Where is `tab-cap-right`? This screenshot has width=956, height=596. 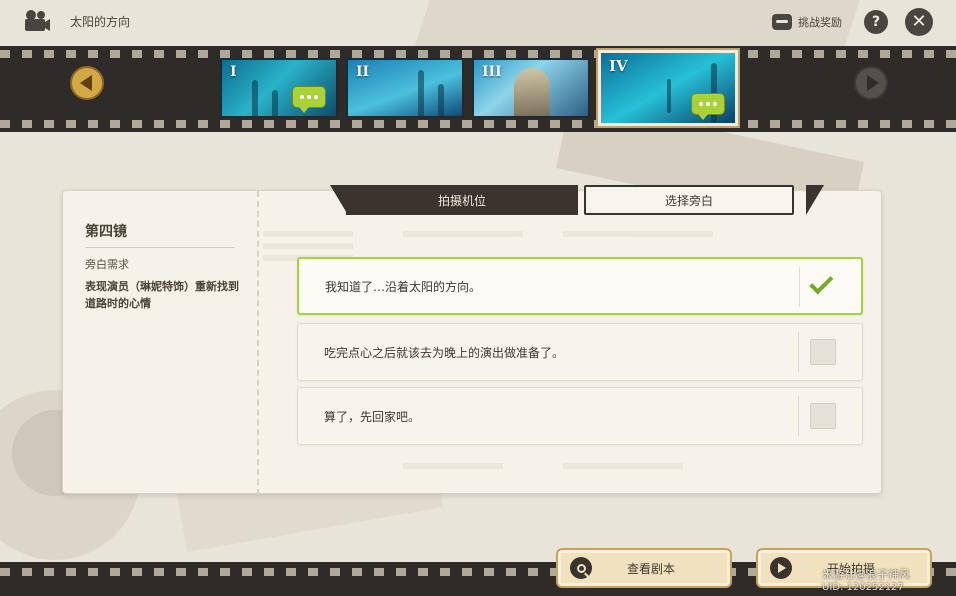 tab-cap-right is located at coordinates (815, 200).